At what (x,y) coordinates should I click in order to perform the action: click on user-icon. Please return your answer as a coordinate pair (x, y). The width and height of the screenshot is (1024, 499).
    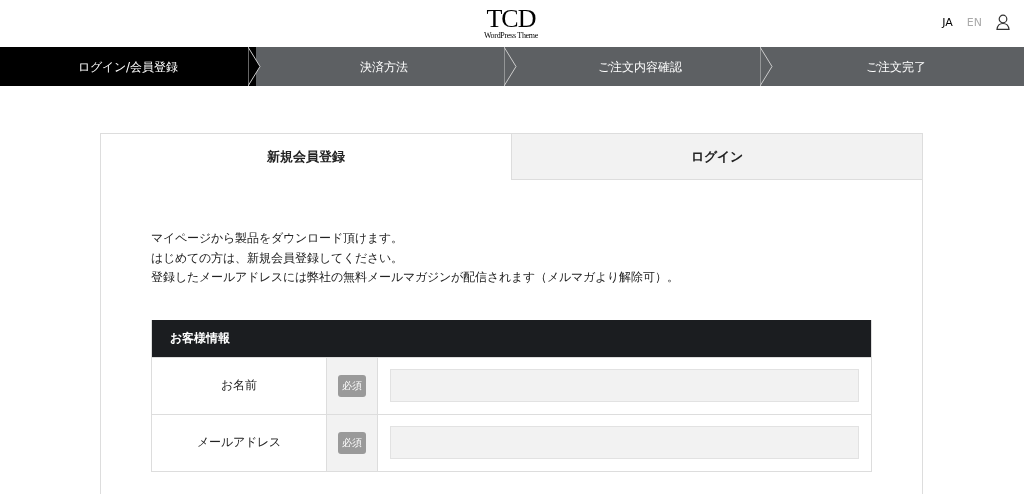
    Looking at the image, I should click on (1003, 22).